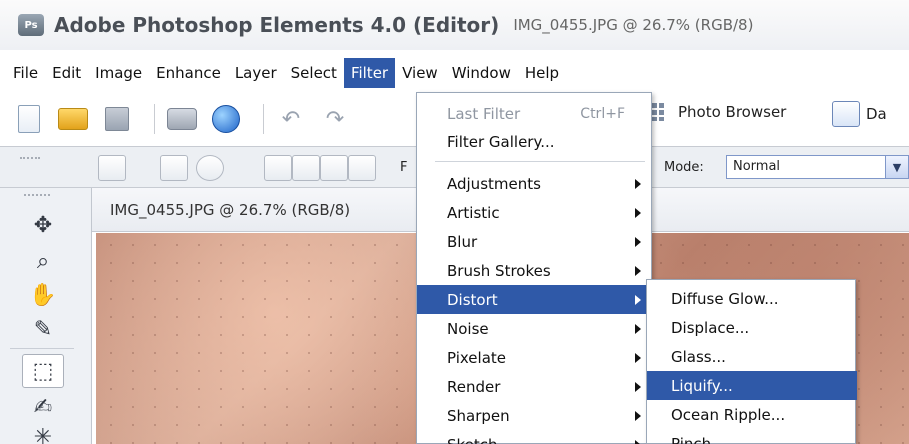 Image resolution: width=909 pixels, height=444 pixels. I want to click on add-selection-button, so click(306, 168).